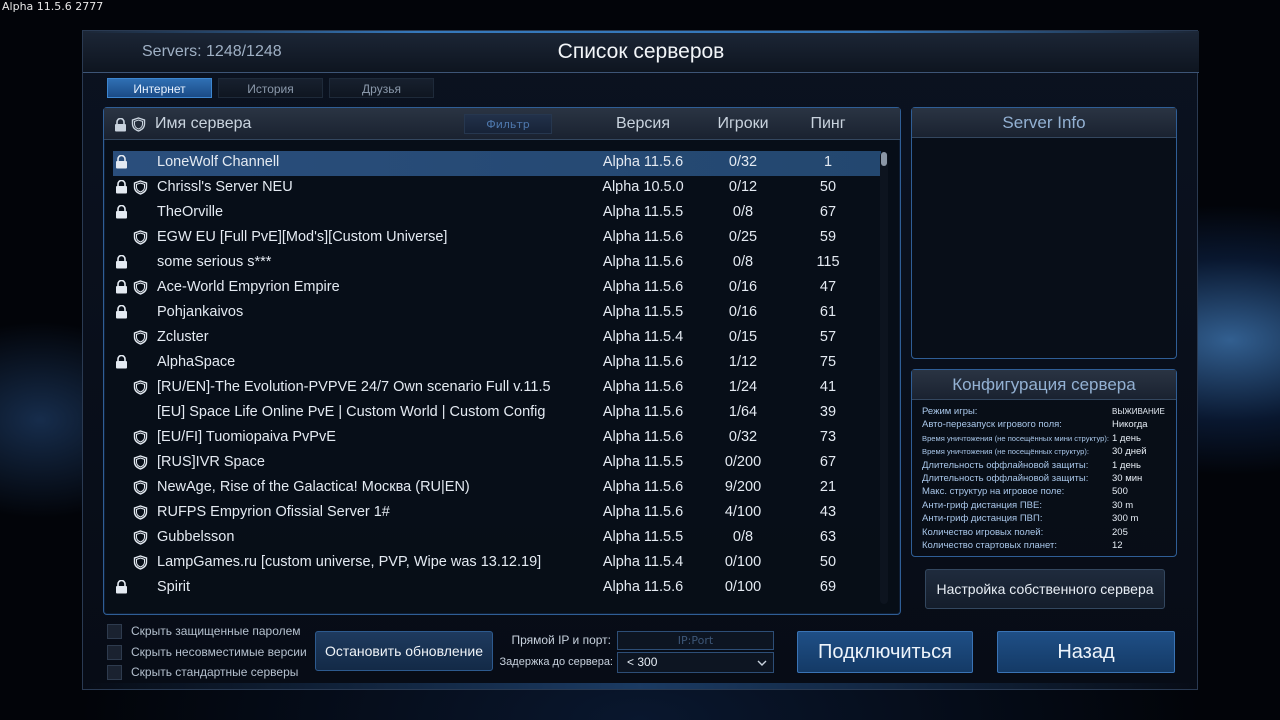 This screenshot has width=1280, height=720. I want to click on server-ping: 61, so click(828, 312).